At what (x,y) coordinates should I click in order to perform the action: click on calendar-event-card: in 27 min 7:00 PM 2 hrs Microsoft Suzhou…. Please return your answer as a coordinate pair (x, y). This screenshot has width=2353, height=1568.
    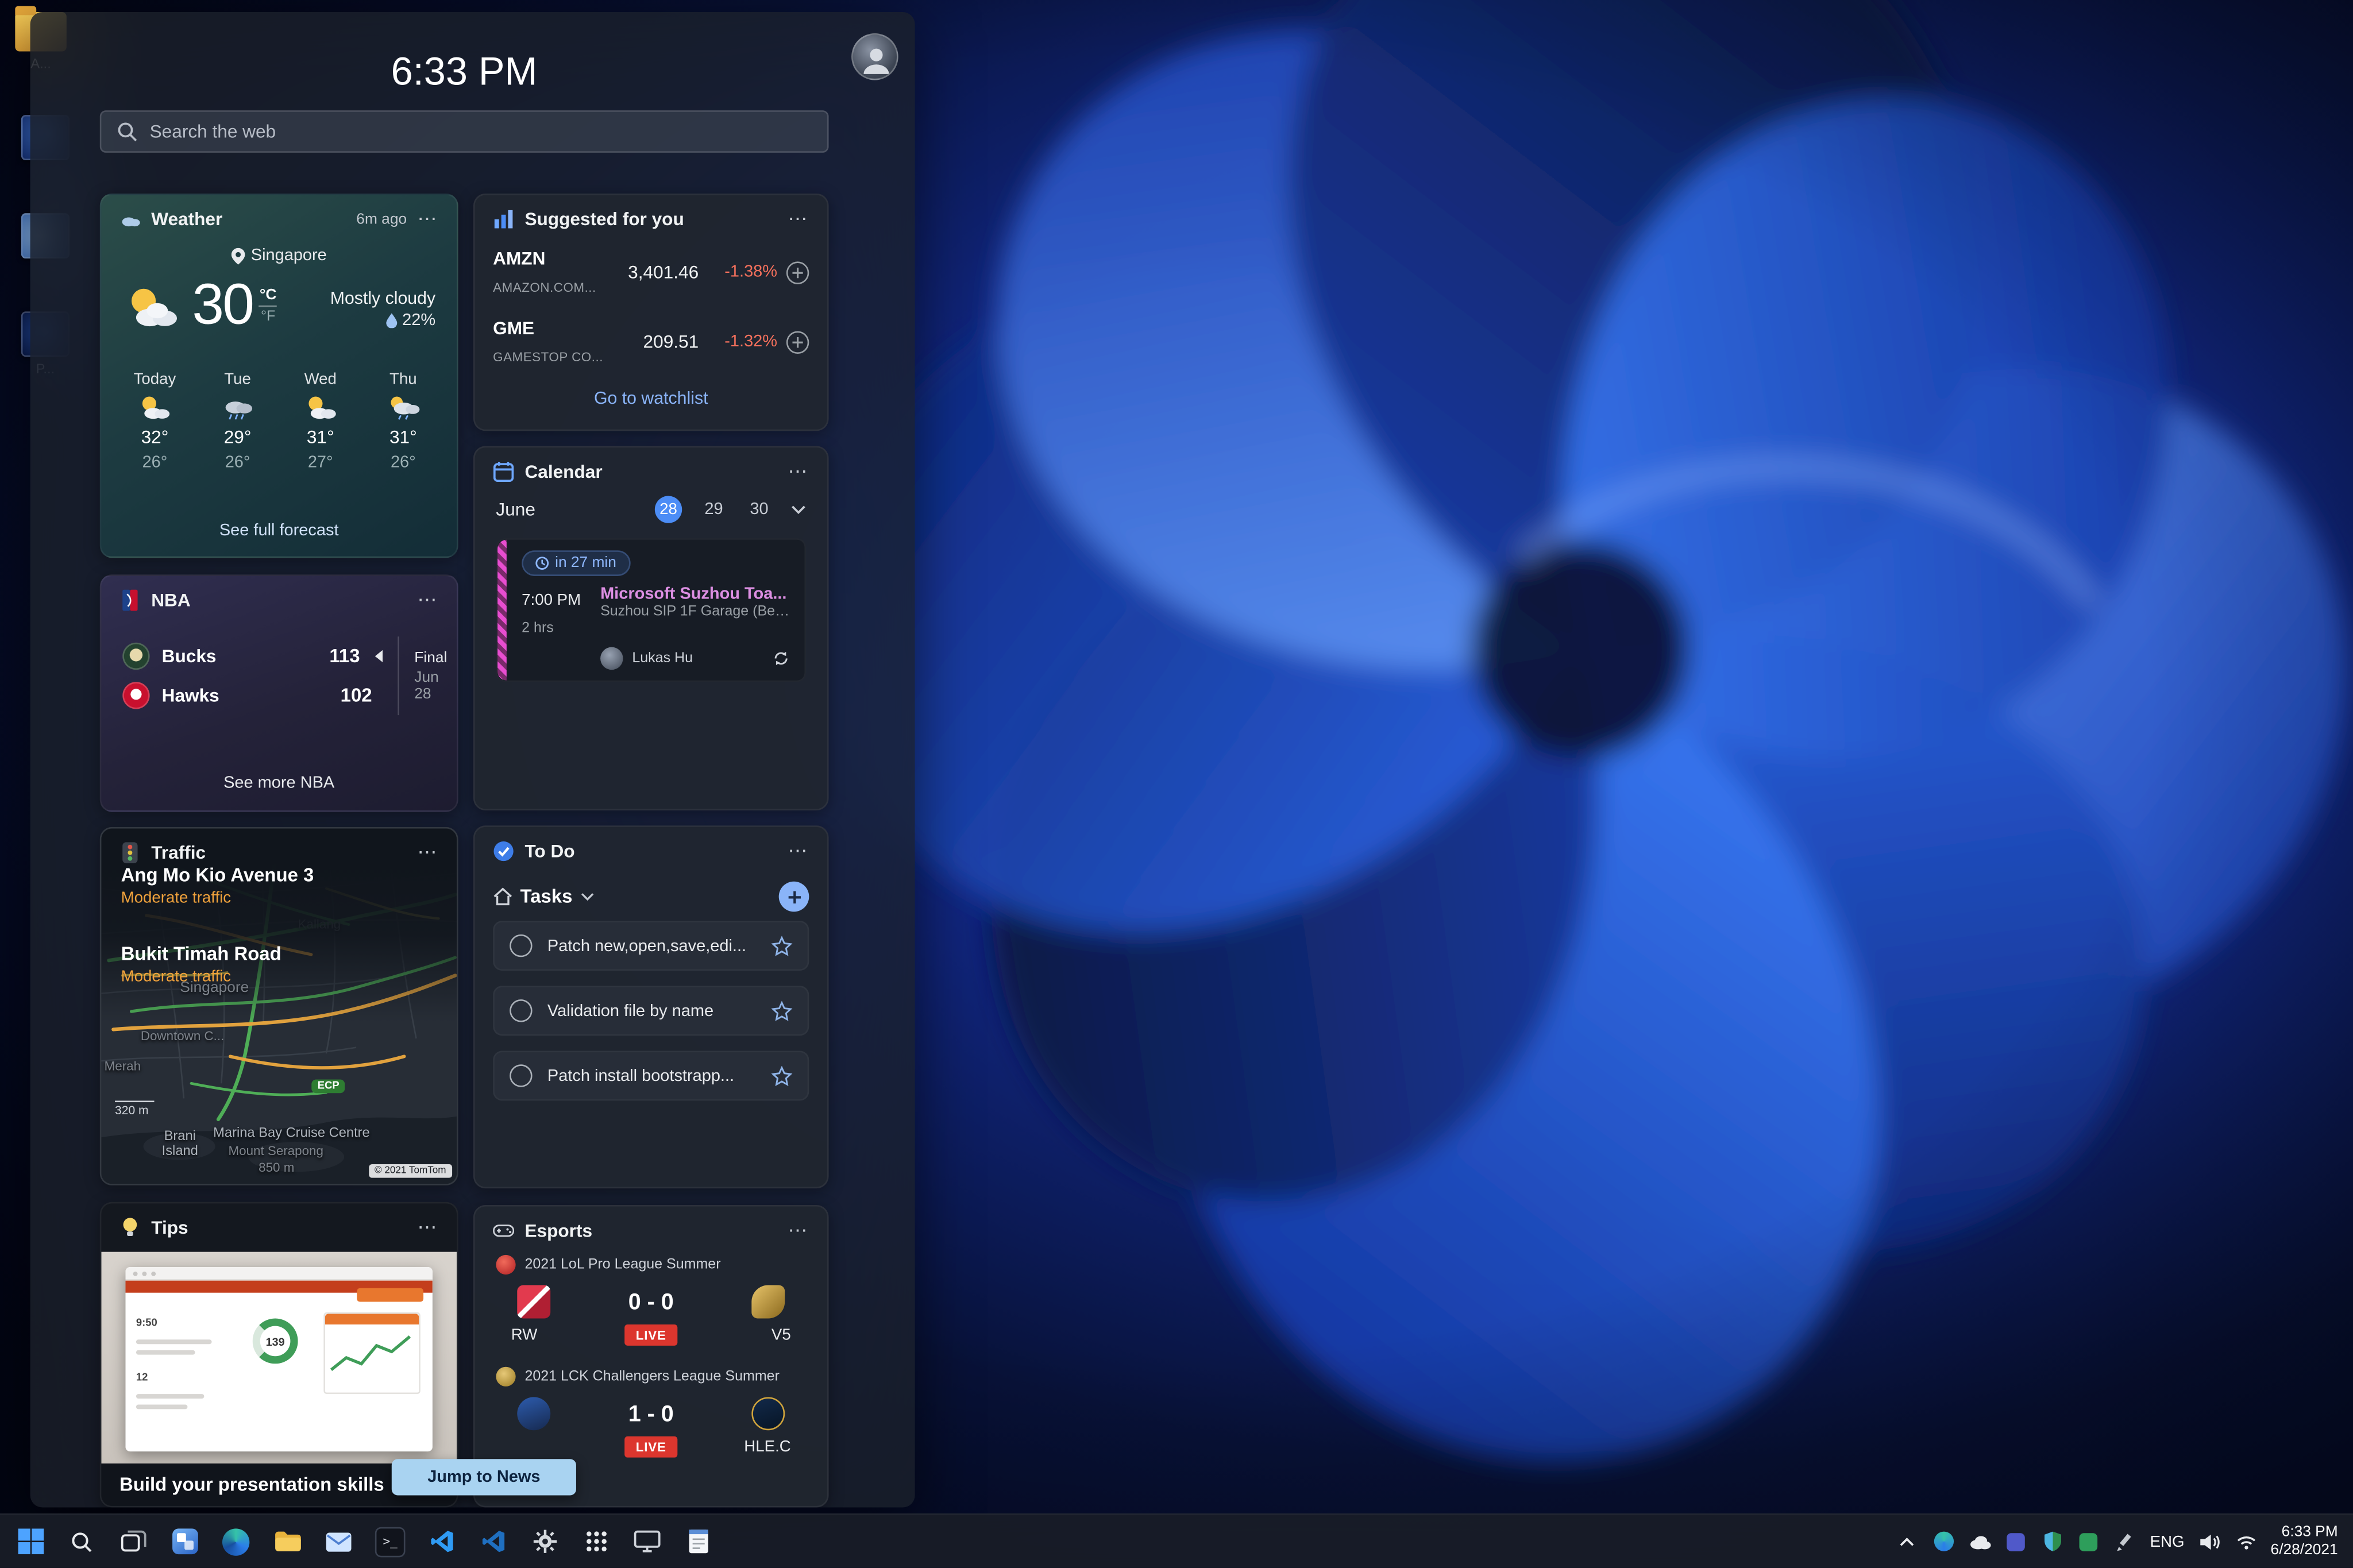
    Looking at the image, I should click on (651, 610).